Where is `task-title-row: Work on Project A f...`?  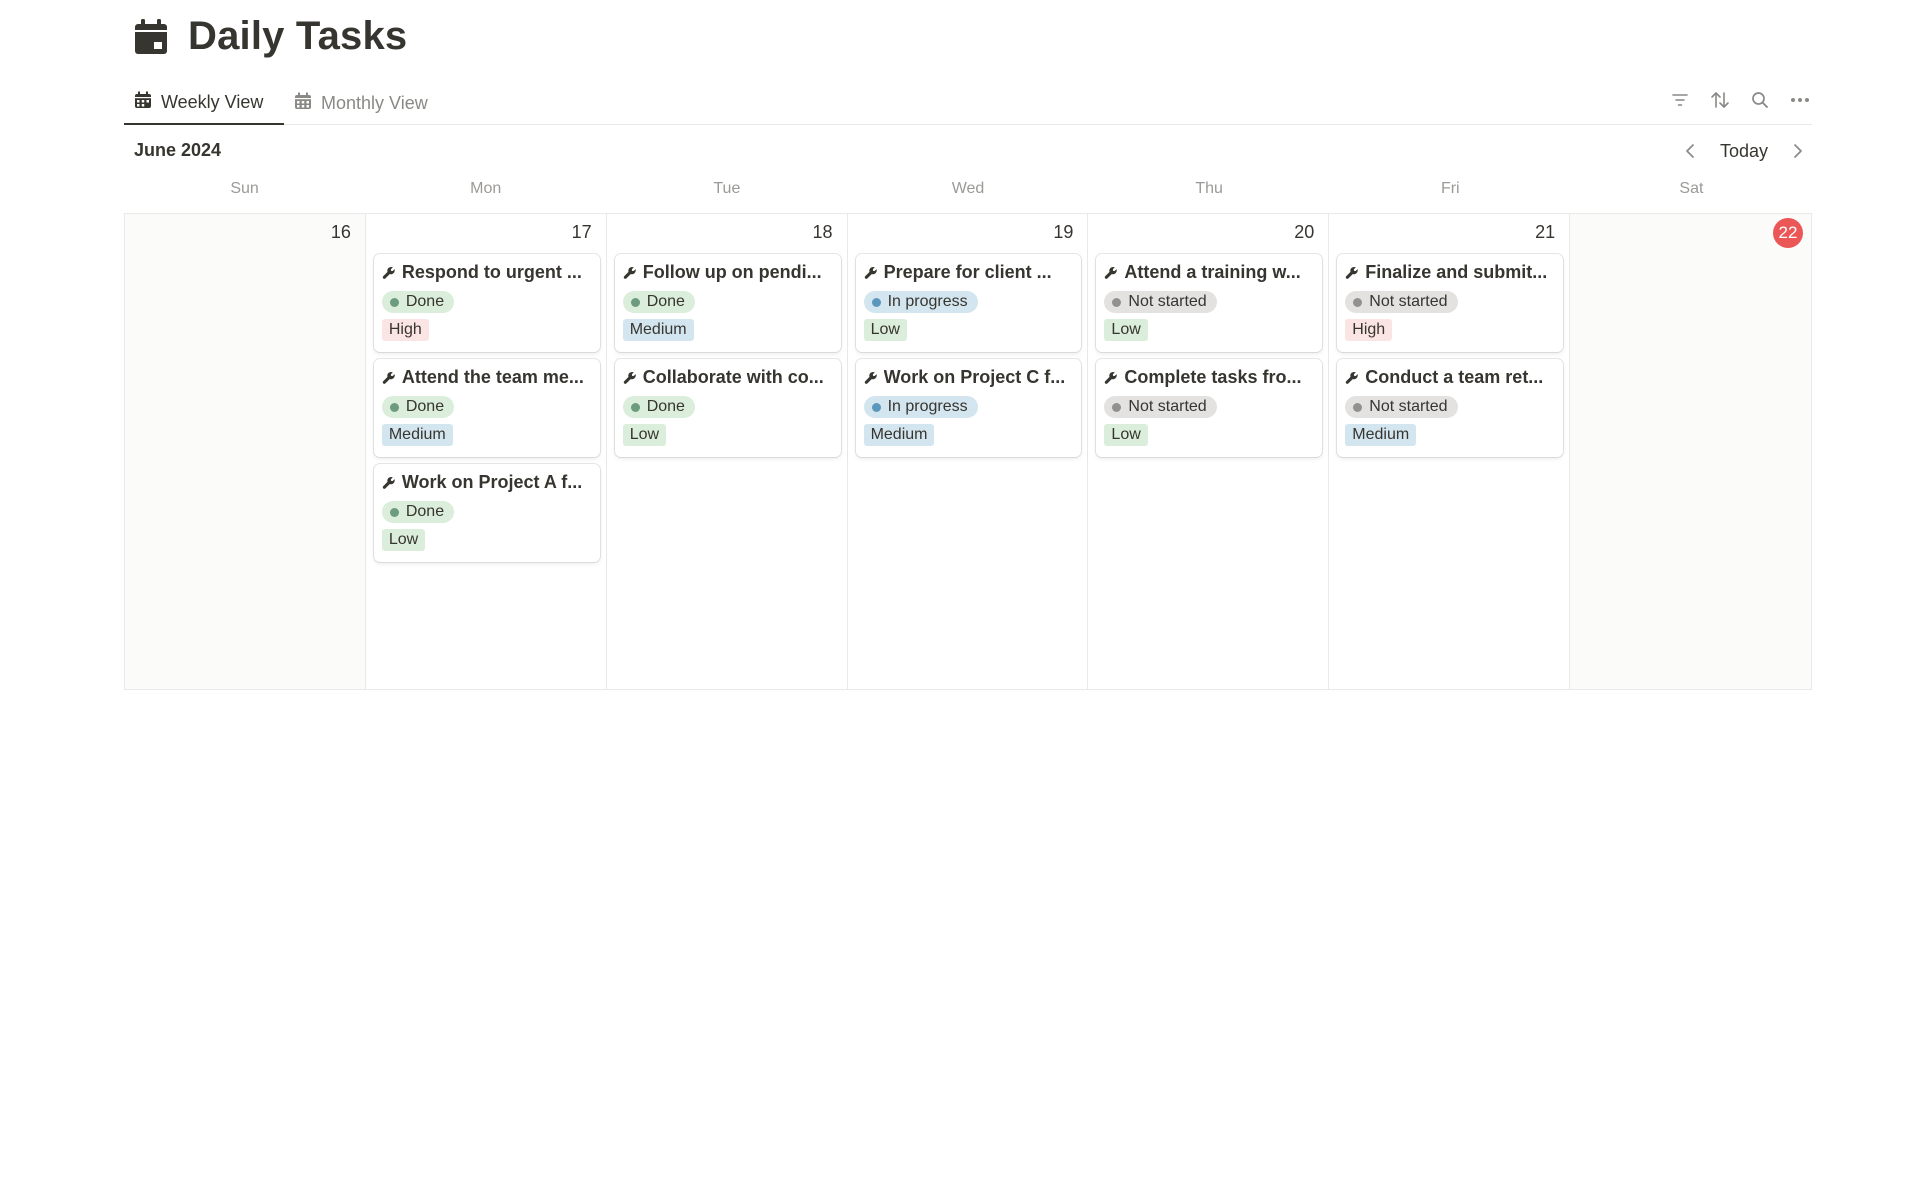 task-title-row: Work on Project A f... is located at coordinates (487, 482).